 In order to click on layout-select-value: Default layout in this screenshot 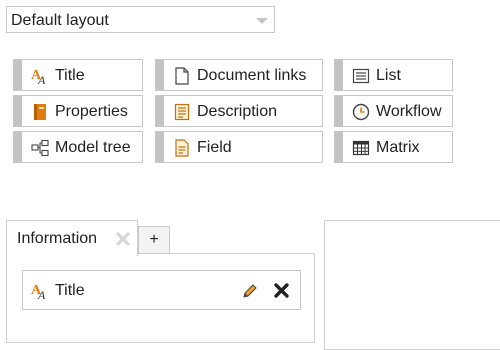, I will do `click(60, 20)`.